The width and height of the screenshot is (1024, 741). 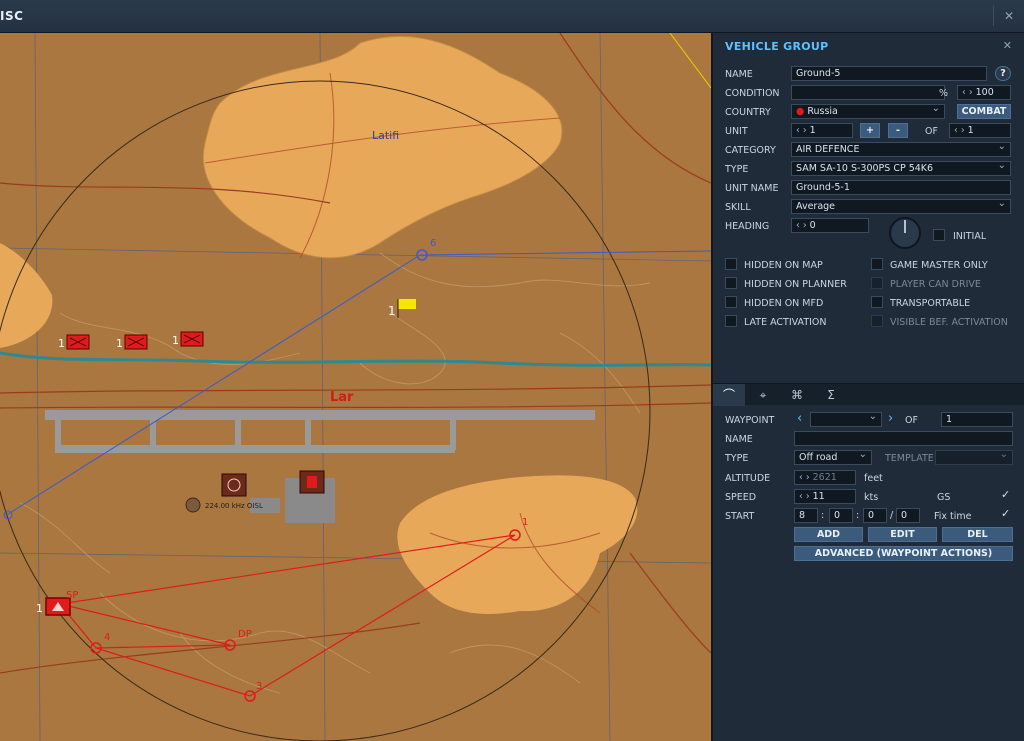 I want to click on altitude-unit: feet, so click(x=873, y=478).